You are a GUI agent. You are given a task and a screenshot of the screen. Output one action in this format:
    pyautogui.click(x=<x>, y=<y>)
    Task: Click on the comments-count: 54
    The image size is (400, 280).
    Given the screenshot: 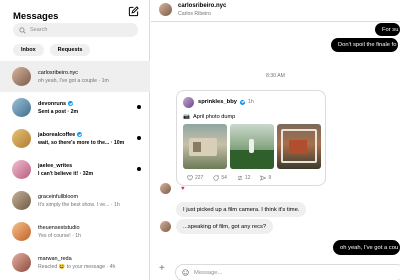 What is the action you would take?
    pyautogui.click(x=224, y=178)
    